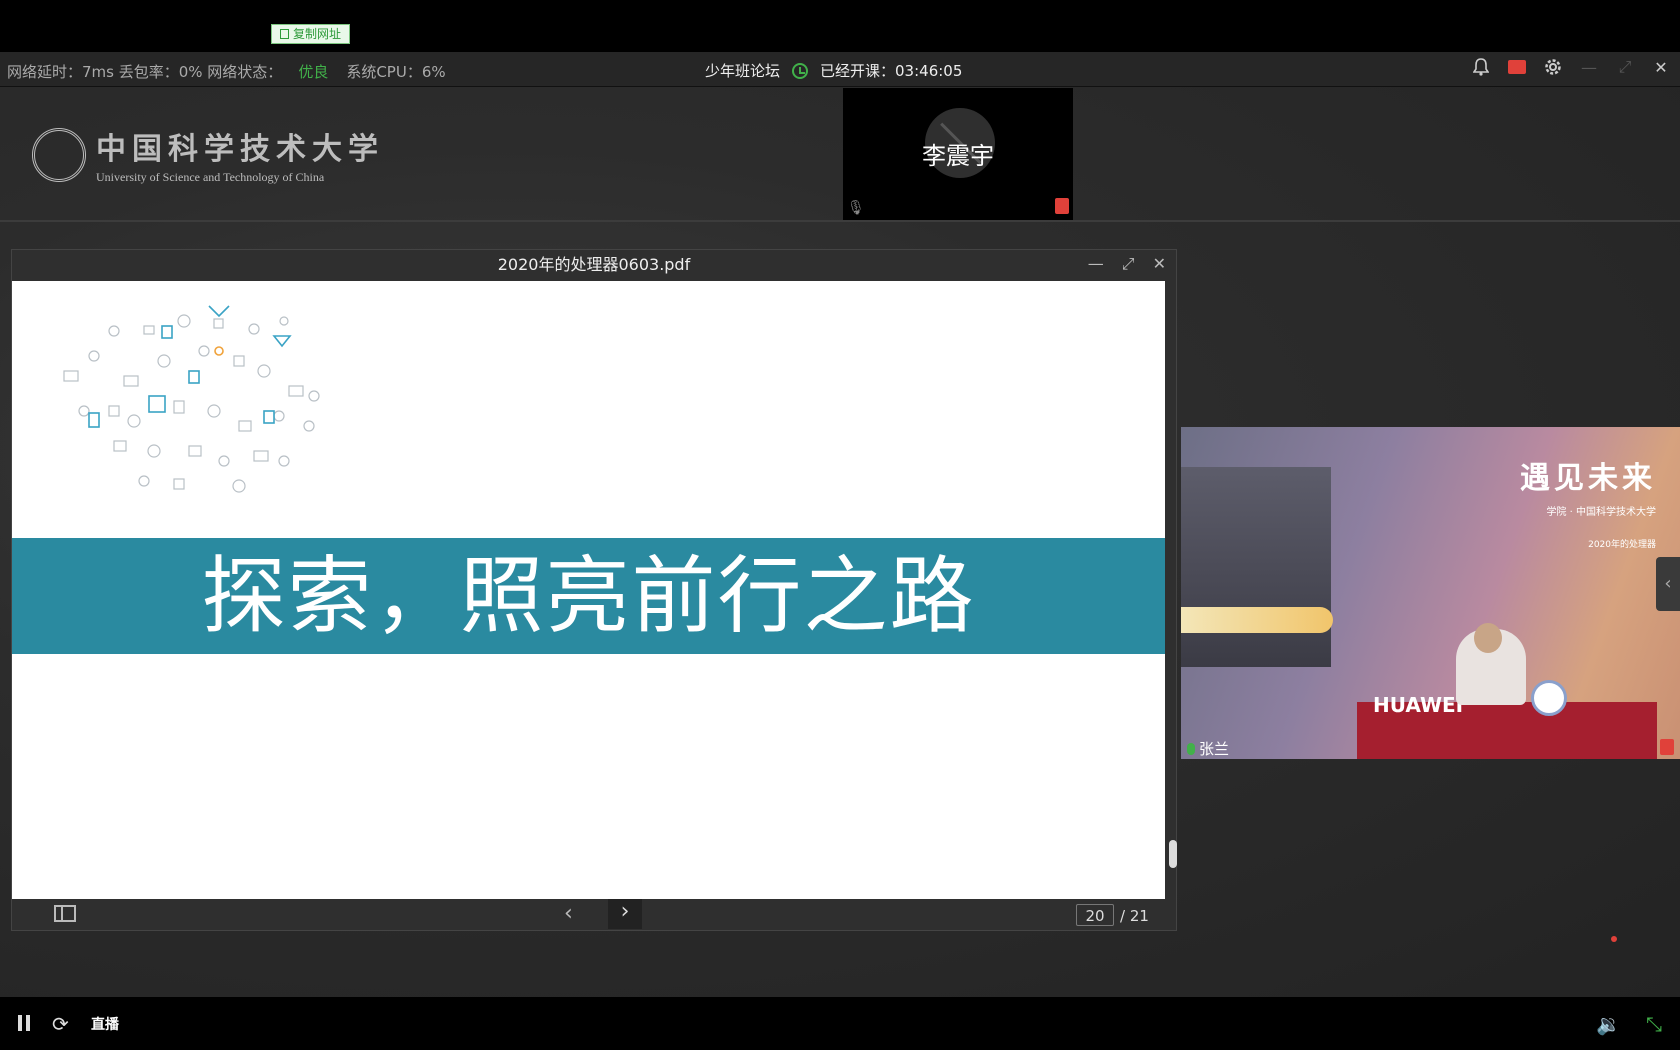  Describe the element at coordinates (625, 914) in the screenshot. I see `next-page-button: ›` at that location.